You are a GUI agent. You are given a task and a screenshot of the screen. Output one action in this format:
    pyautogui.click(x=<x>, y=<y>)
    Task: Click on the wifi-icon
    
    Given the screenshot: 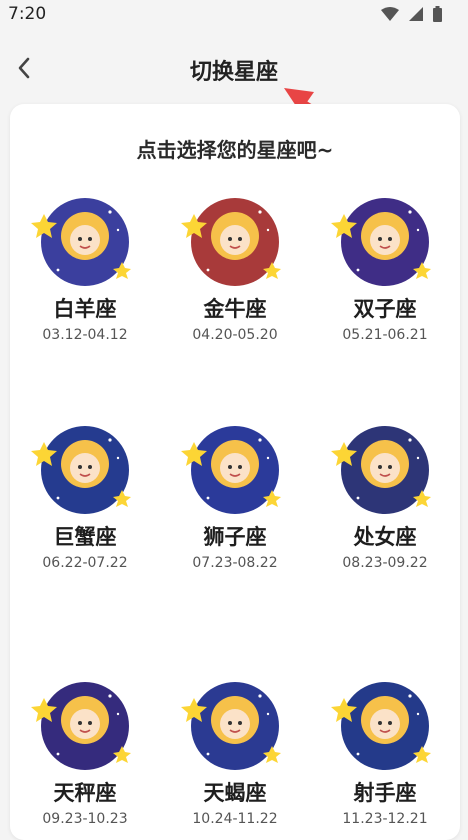 What is the action you would take?
    pyautogui.click(x=390, y=14)
    